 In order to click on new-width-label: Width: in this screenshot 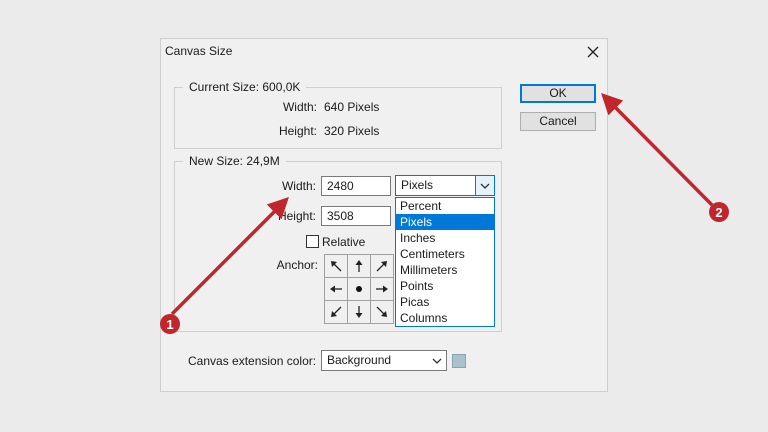, I will do `click(298, 186)`.